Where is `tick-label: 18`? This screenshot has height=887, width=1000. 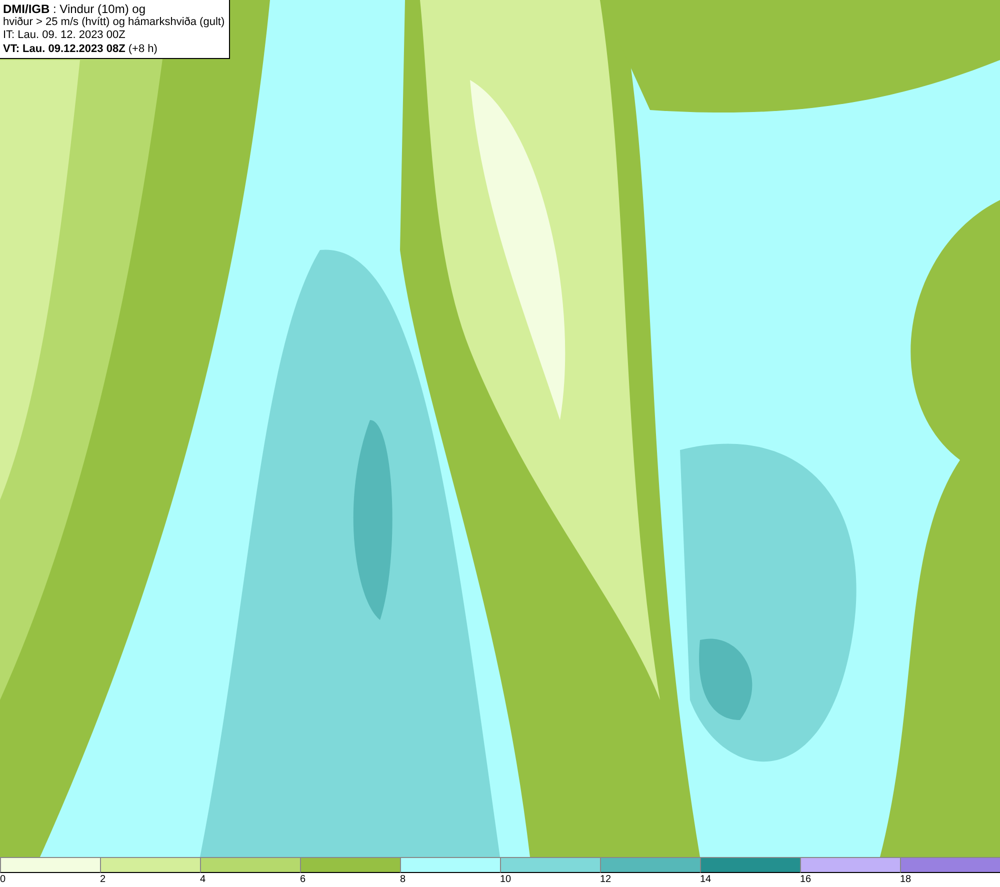 tick-label: 18 is located at coordinates (906, 880).